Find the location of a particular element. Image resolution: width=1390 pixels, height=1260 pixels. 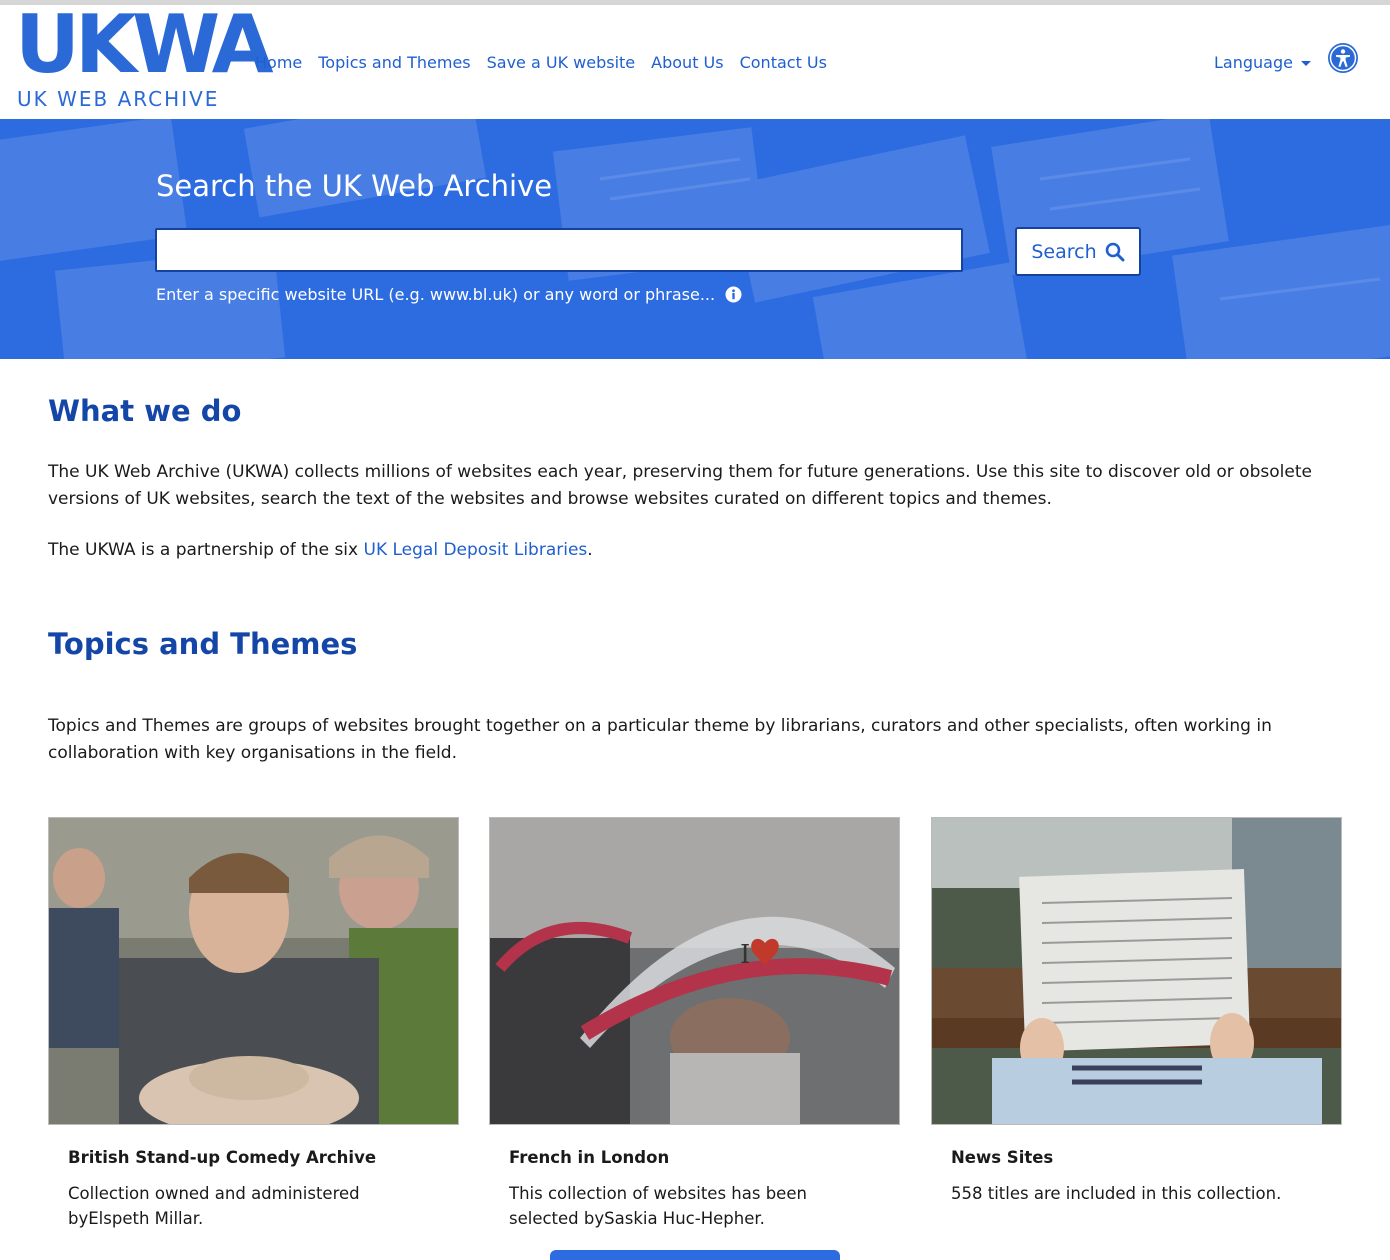

search-input is located at coordinates (559, 250).